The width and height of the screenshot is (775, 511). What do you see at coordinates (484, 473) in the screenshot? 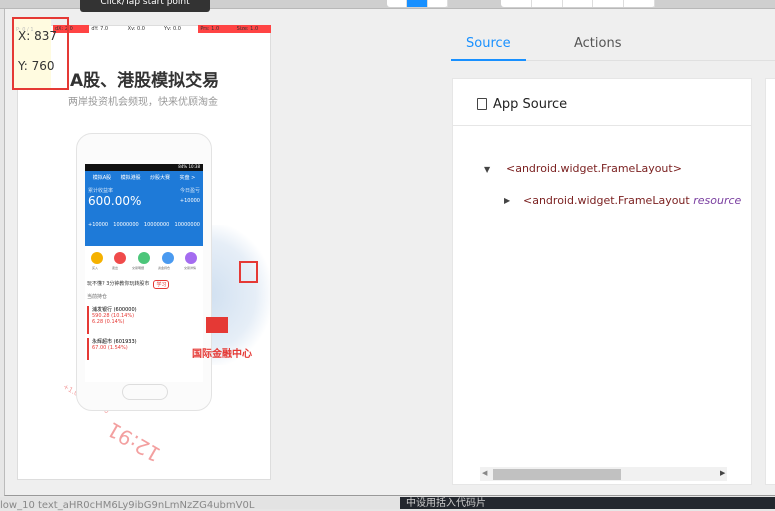
I see `scroll-left-icon: ◀` at bounding box center [484, 473].